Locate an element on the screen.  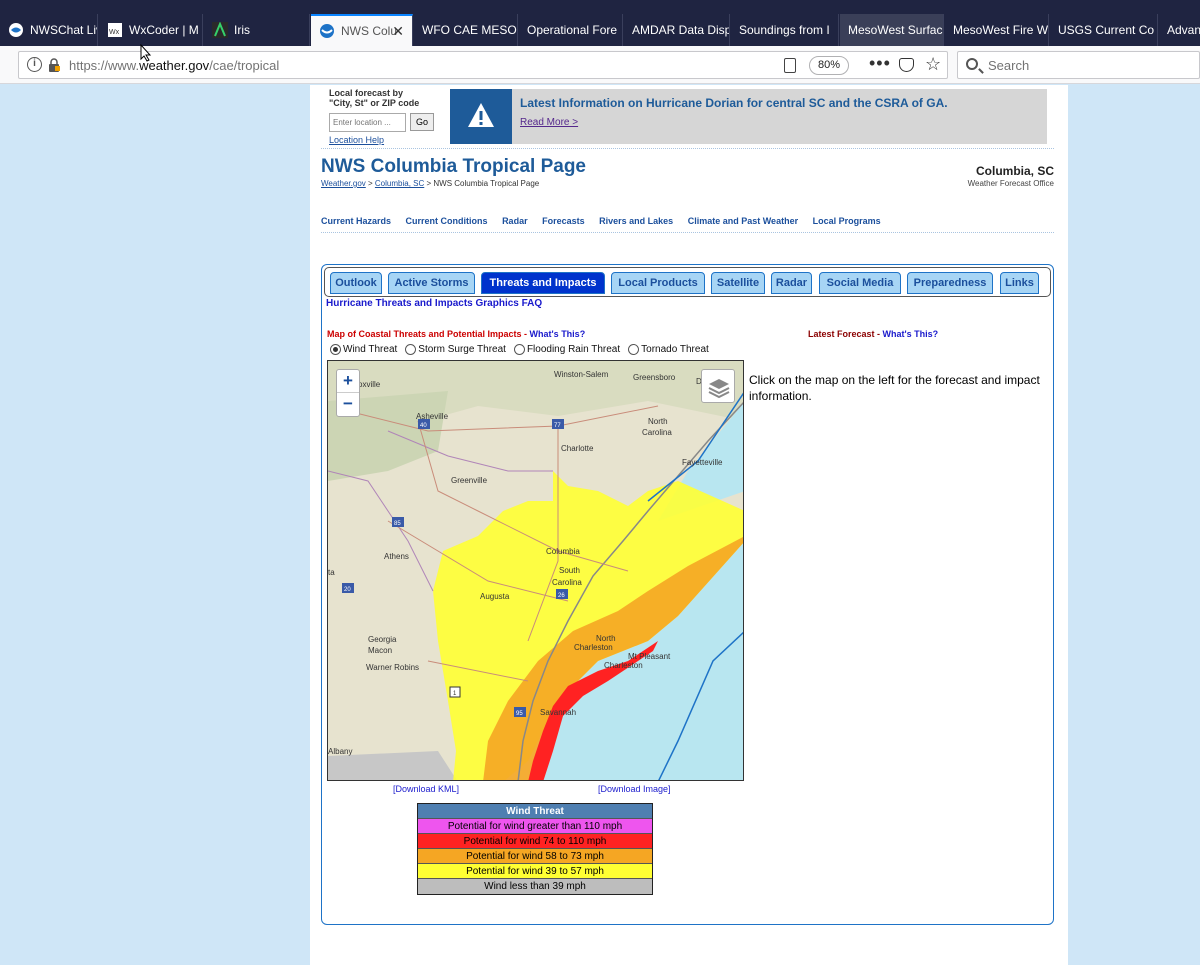
legend-row: Potential for wind 58 to 73 mph is located at coordinates (535, 856).